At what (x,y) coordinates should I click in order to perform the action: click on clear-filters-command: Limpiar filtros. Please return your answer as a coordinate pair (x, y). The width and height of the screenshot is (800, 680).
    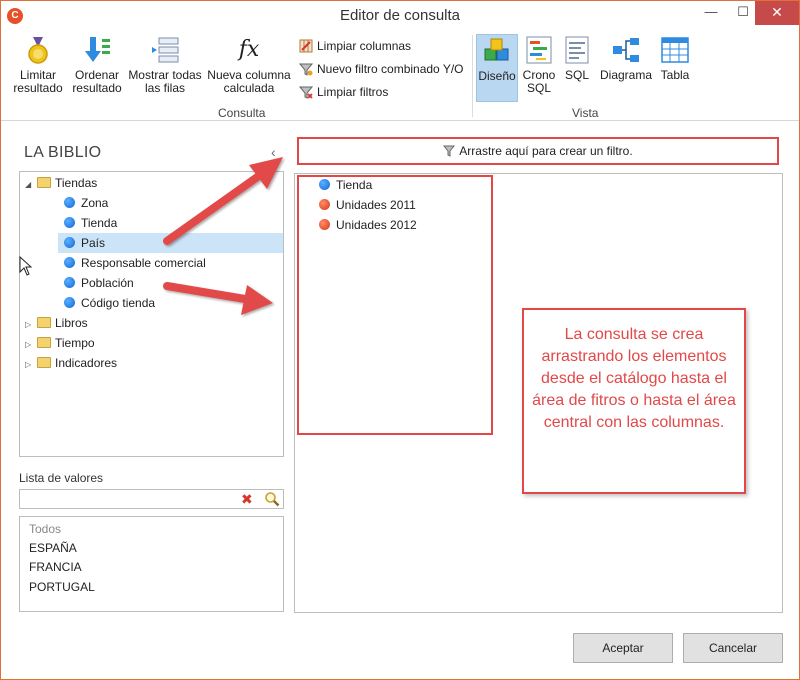
    Looking at the image, I should click on (343, 92).